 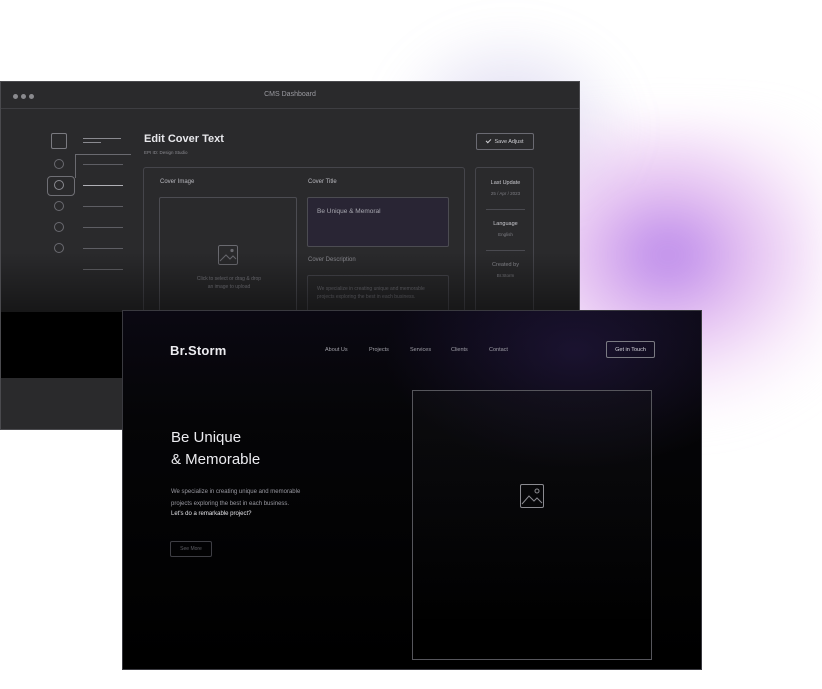 I want to click on save-adjust-label: Save Adjust, so click(x=509, y=141).